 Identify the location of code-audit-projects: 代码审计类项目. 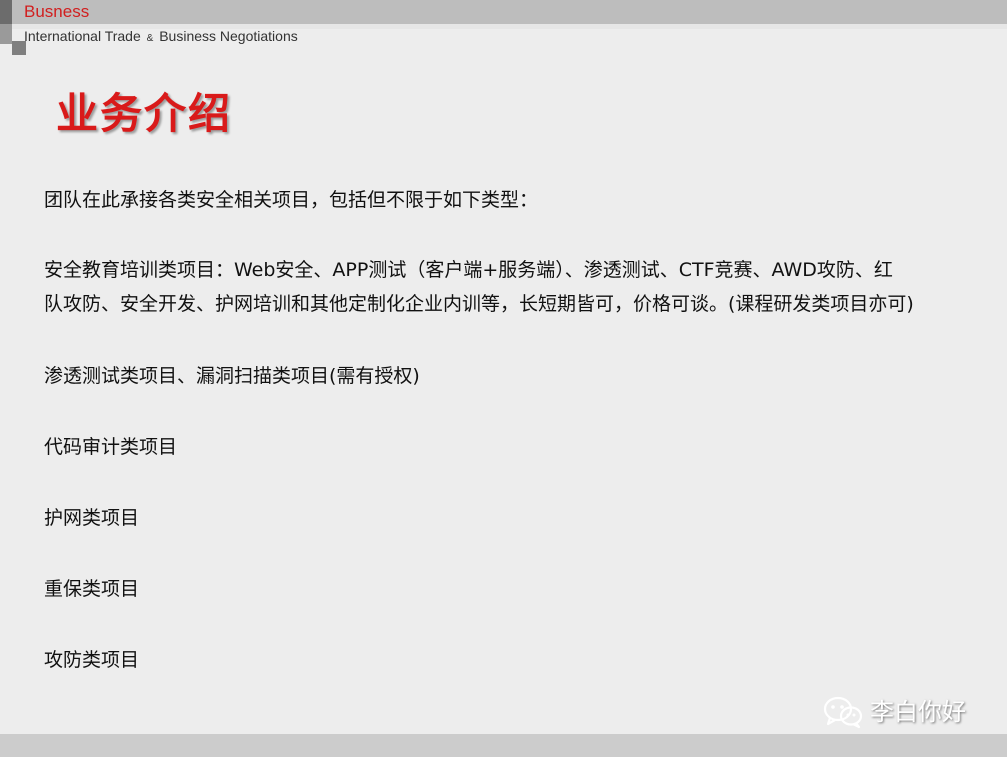
(111, 447).